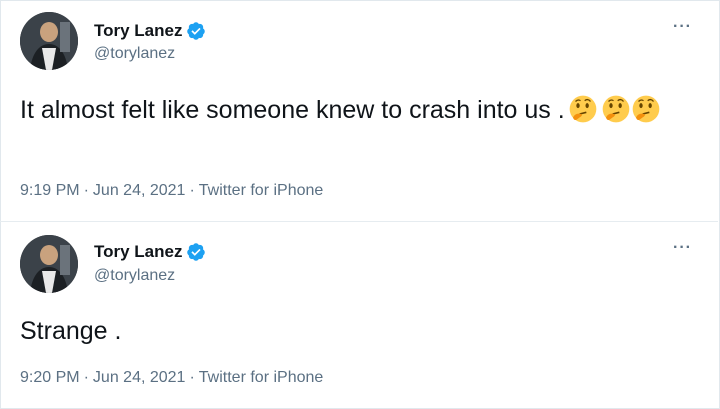 This screenshot has width=720, height=409. Describe the element at coordinates (50, 377) in the screenshot. I see `tweet-time: 9:20 PM` at that location.